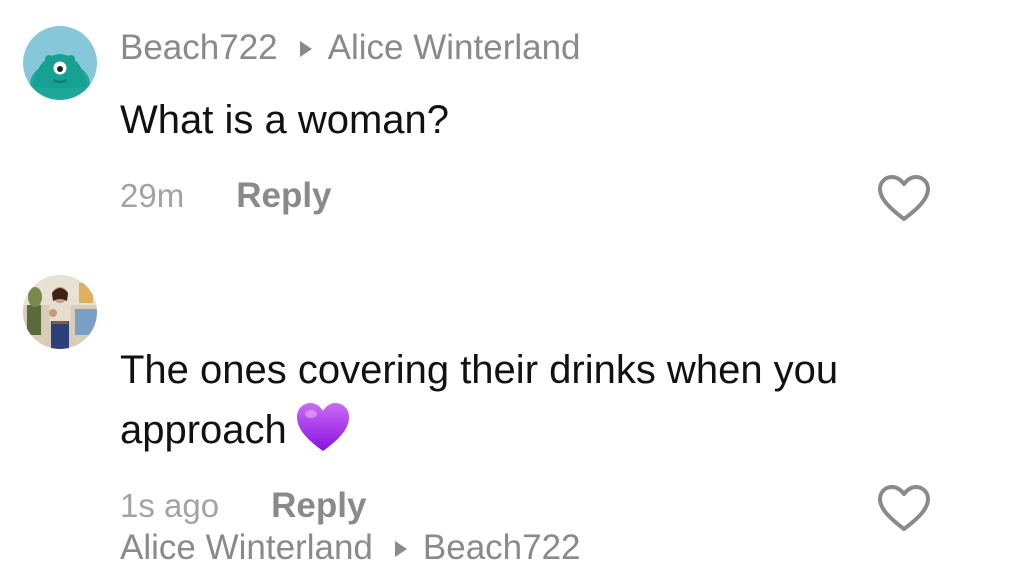  What do you see at coordinates (560, 430) in the screenshot?
I see `comment-text-line-2: approach` at bounding box center [560, 430].